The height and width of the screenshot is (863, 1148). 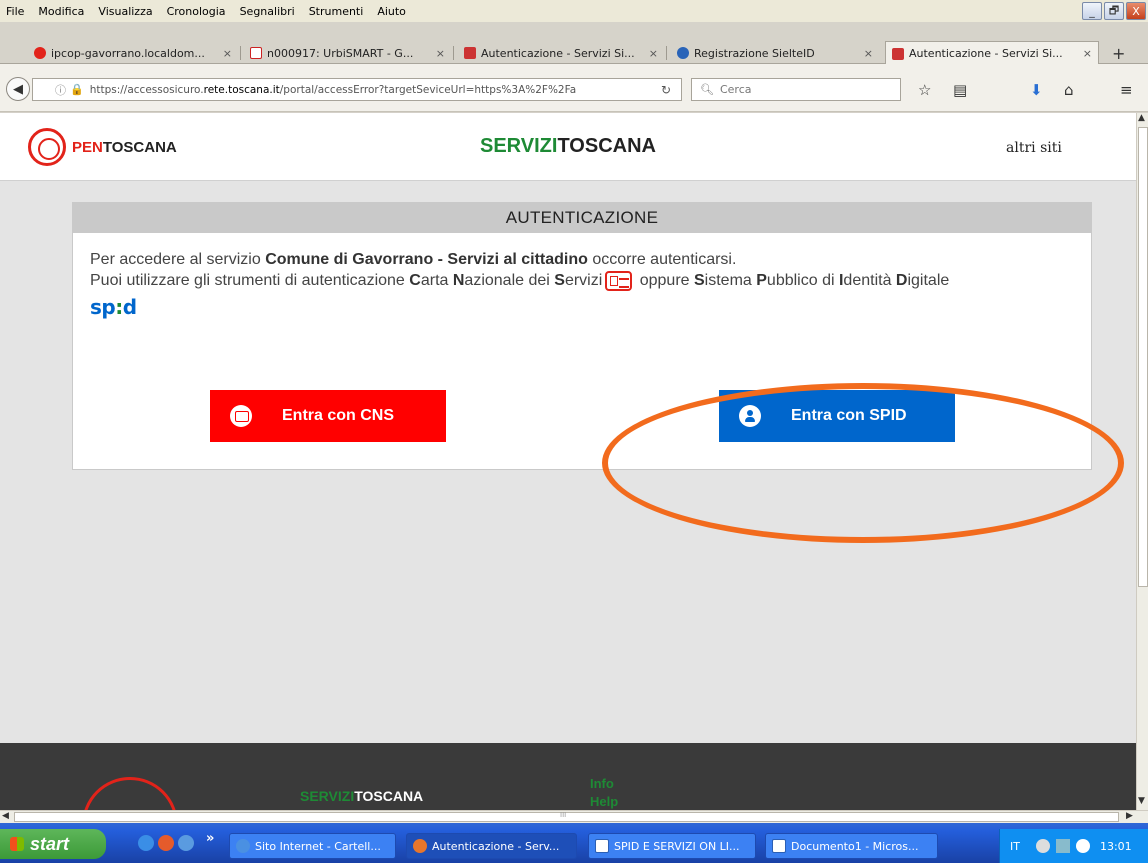 I want to click on quicklaunch-chevron-icon: », so click(x=210, y=838).